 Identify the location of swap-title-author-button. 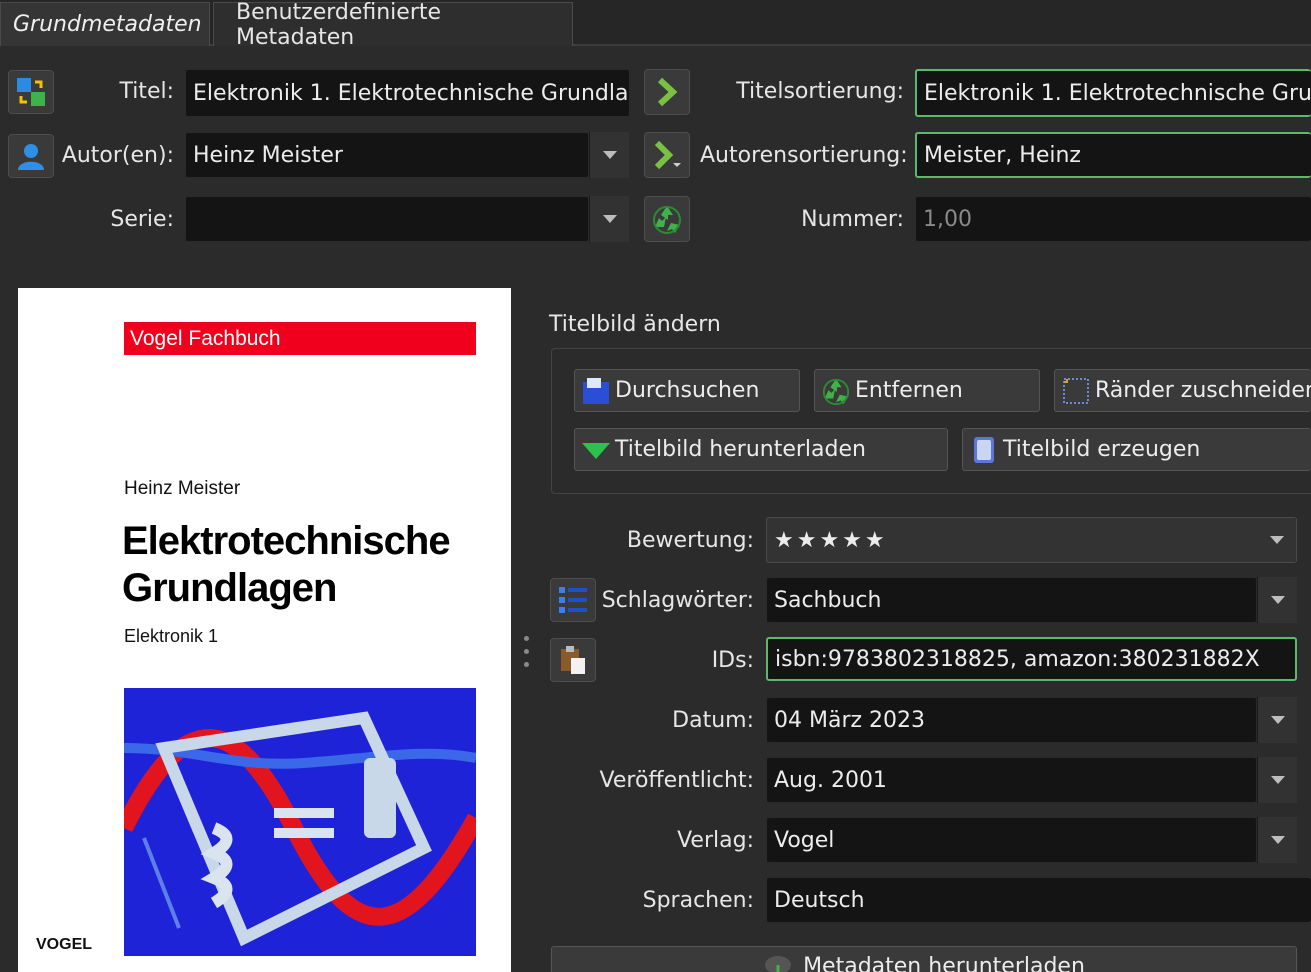
(31, 92).